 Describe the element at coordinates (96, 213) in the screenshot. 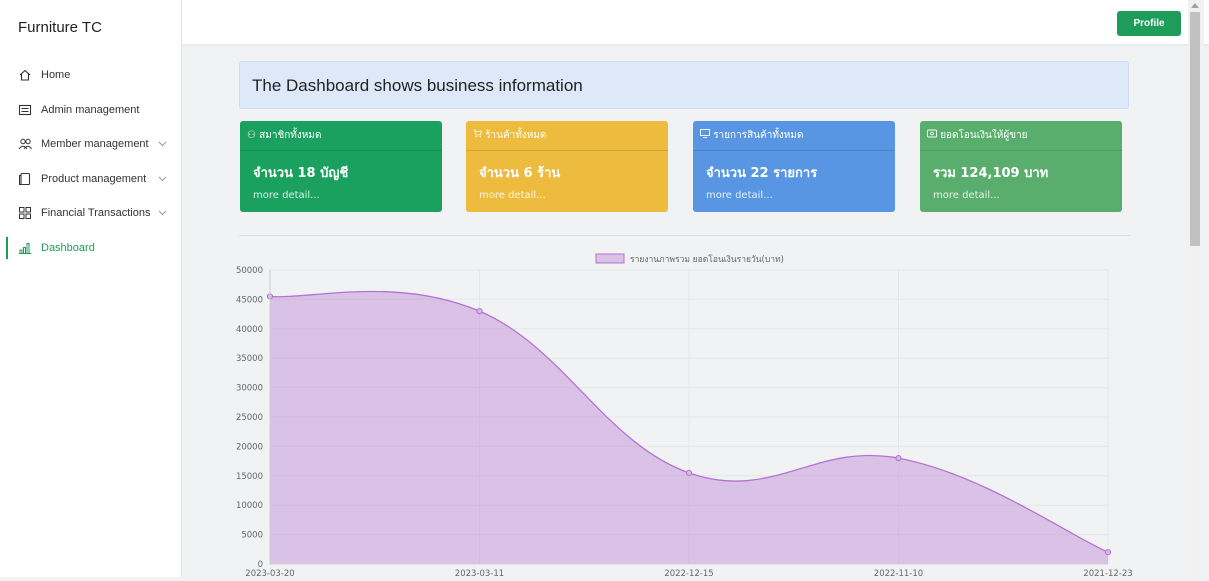

I see `sidebar-item-label: Financial Transactions` at that location.